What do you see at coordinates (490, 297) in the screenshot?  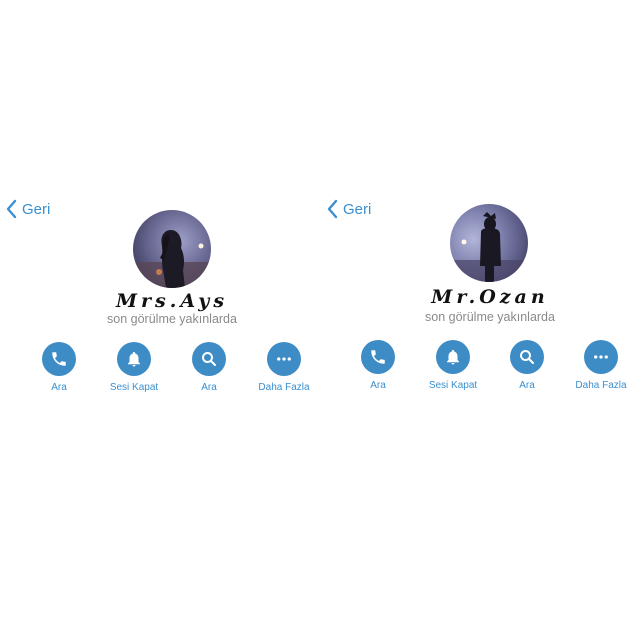 I see `contact-name: Mr.Ozan` at bounding box center [490, 297].